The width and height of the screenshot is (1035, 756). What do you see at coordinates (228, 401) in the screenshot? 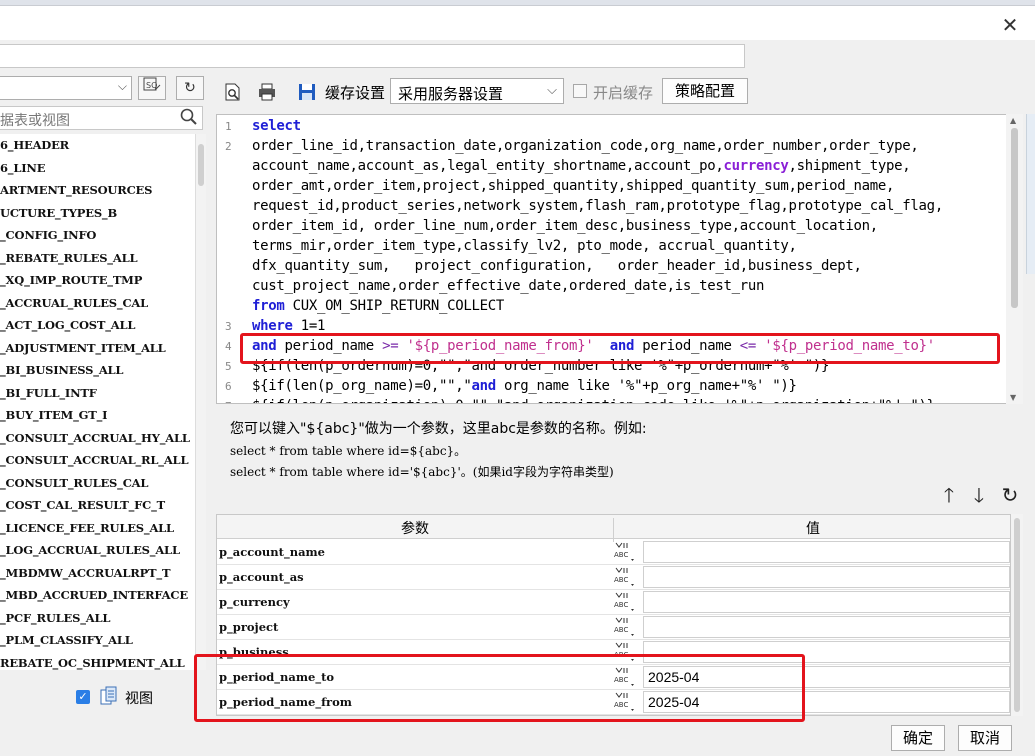
I see `line-number: 7` at bounding box center [228, 401].